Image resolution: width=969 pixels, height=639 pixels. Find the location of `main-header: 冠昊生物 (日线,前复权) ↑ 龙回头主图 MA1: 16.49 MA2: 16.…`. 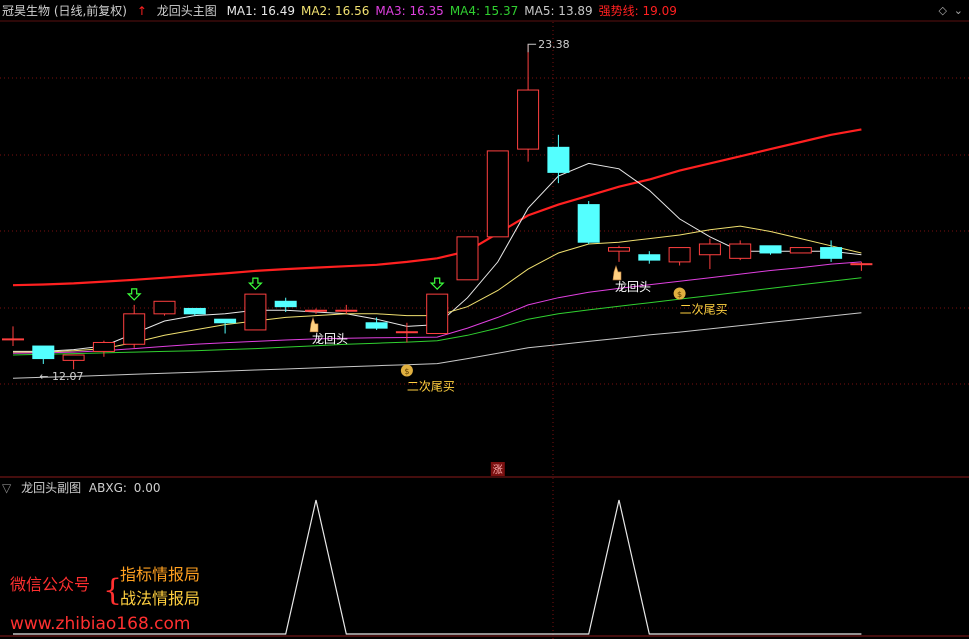

main-header: 冠昊生物 (日线,前复权) ↑ 龙回头主图 MA1: 16.49 MA2: 16.… is located at coordinates (345, 11).